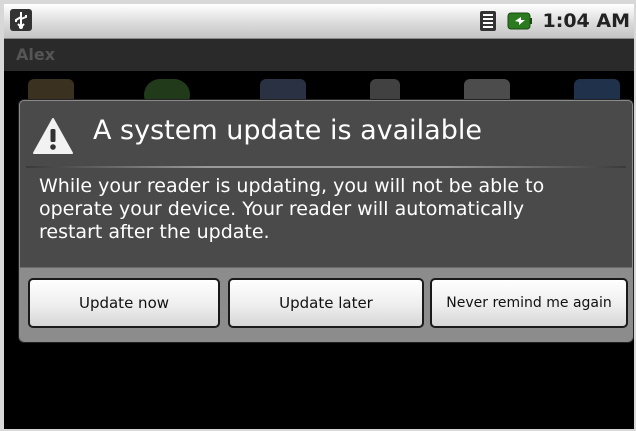 This screenshot has width=636, height=431. What do you see at coordinates (319, 55) in the screenshot?
I see `app-title-bar: Alex` at bounding box center [319, 55].